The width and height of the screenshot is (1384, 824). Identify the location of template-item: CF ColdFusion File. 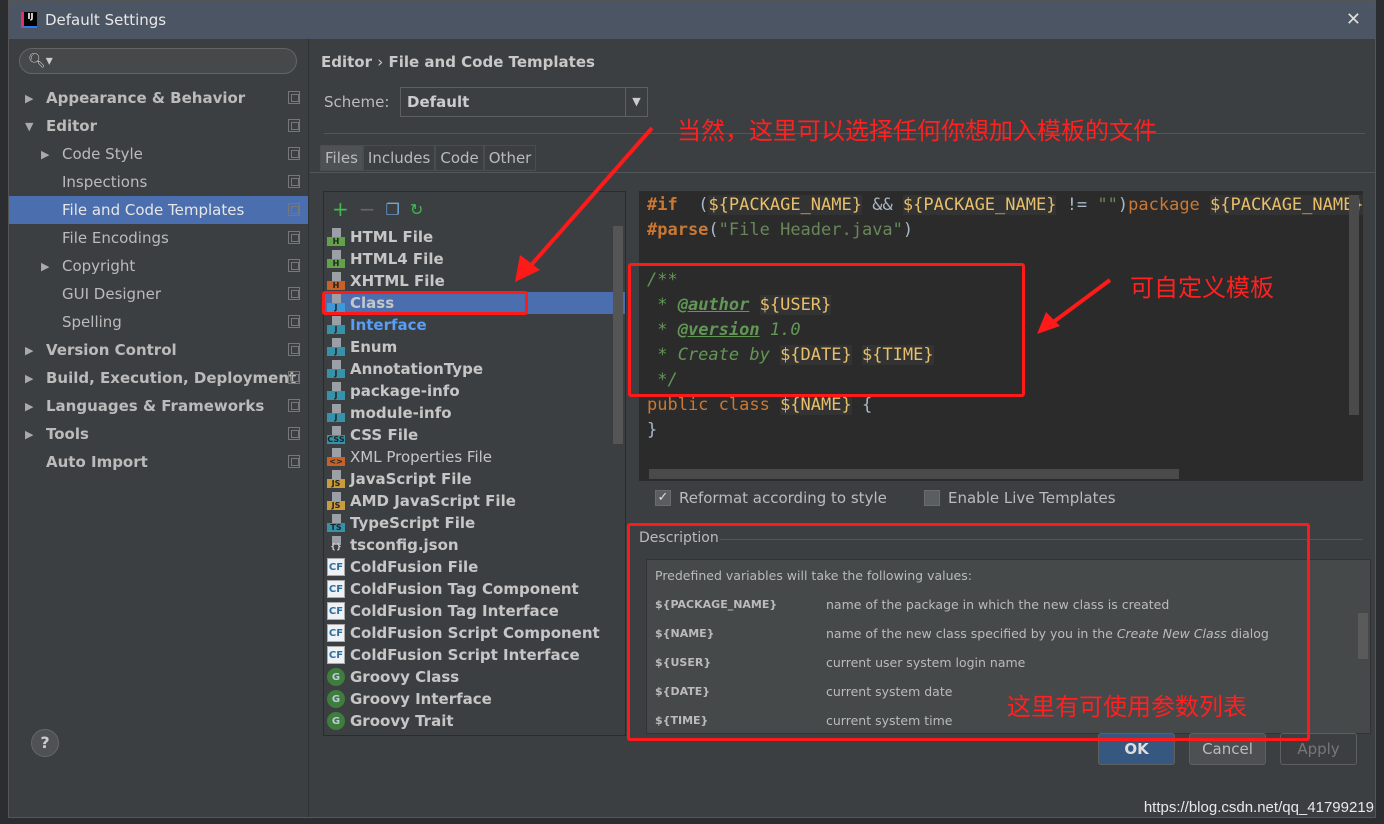
(474, 567).